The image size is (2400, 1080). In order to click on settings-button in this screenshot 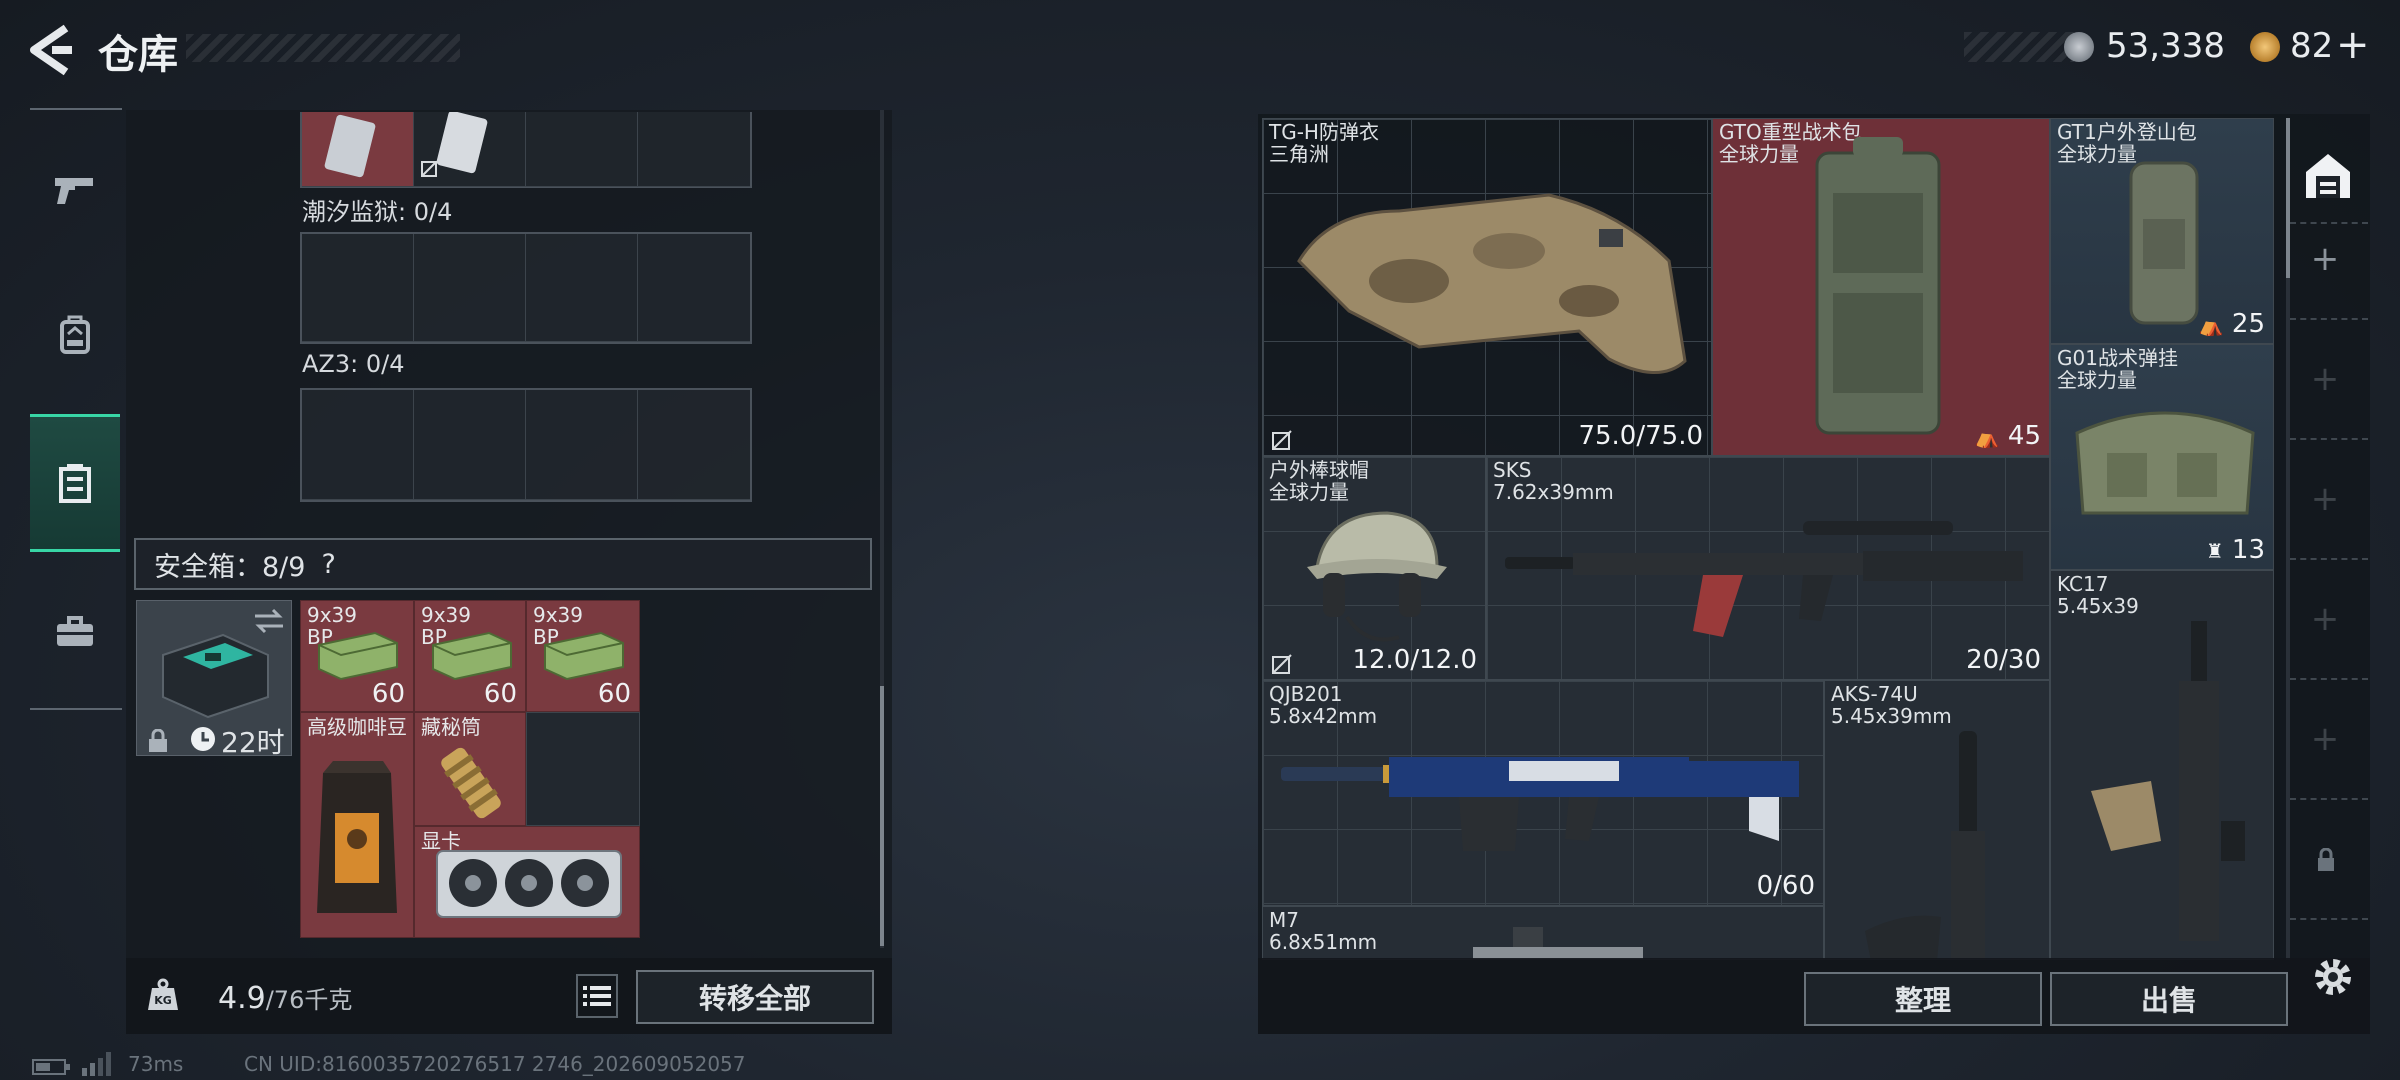, I will do `click(2333, 977)`.